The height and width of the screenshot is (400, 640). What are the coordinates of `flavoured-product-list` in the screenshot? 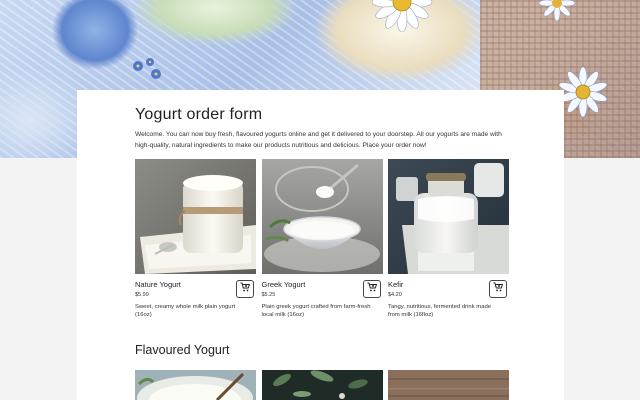 It's located at (322, 385).